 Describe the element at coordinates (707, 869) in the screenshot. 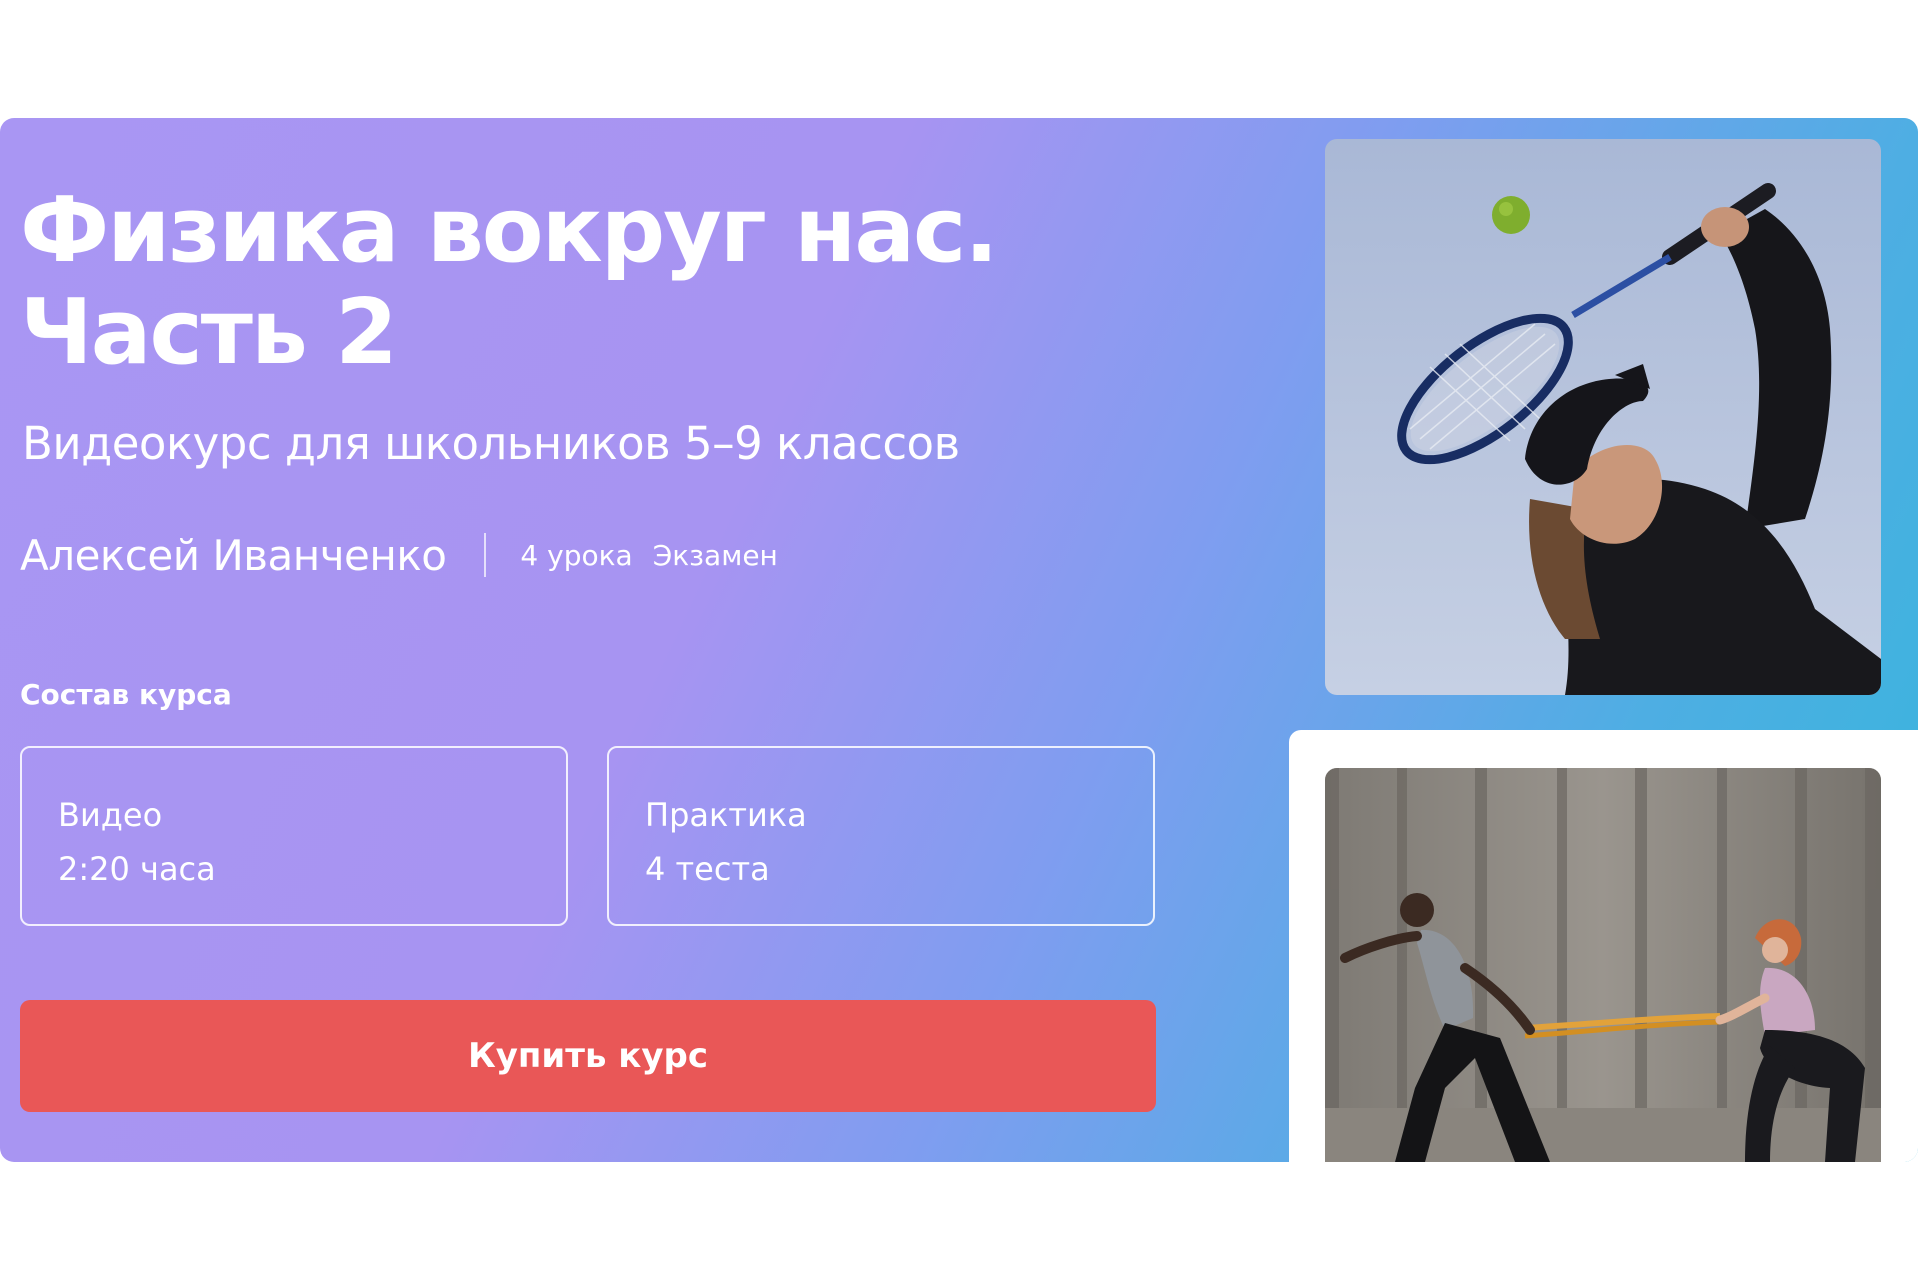

I see `practice-card-value: 4 теста` at that location.